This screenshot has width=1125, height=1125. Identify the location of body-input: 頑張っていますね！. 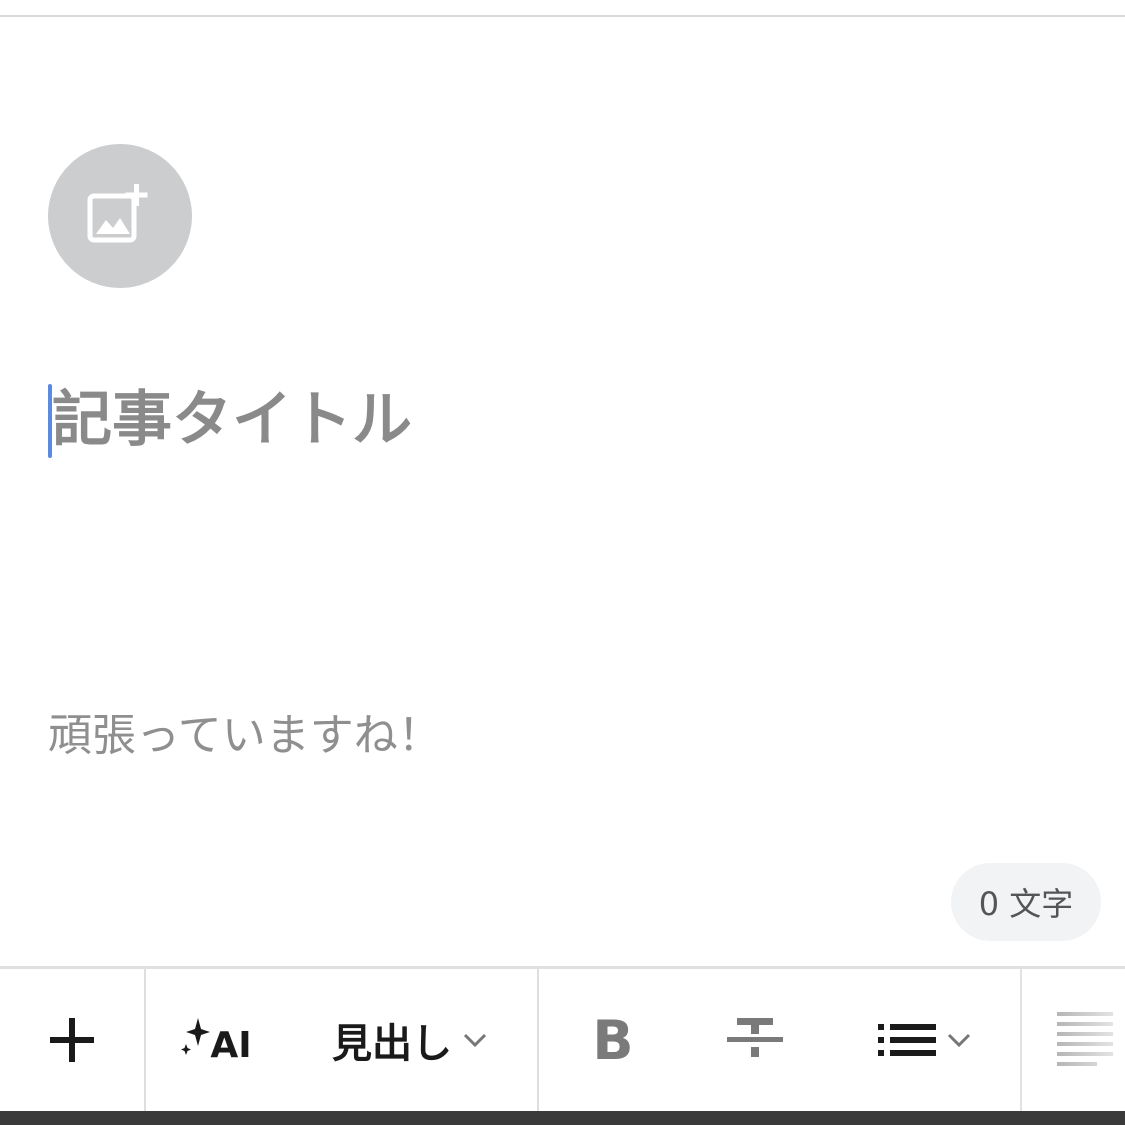
(245, 736).